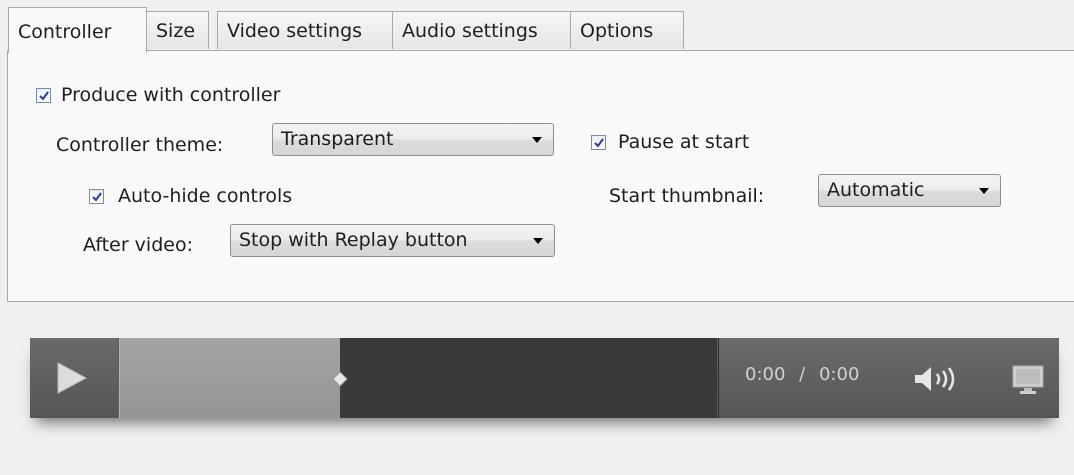 Image resolution: width=1074 pixels, height=475 pixels. Describe the element at coordinates (305, 30) in the screenshot. I see `tab-video-settings: Video settings` at that location.